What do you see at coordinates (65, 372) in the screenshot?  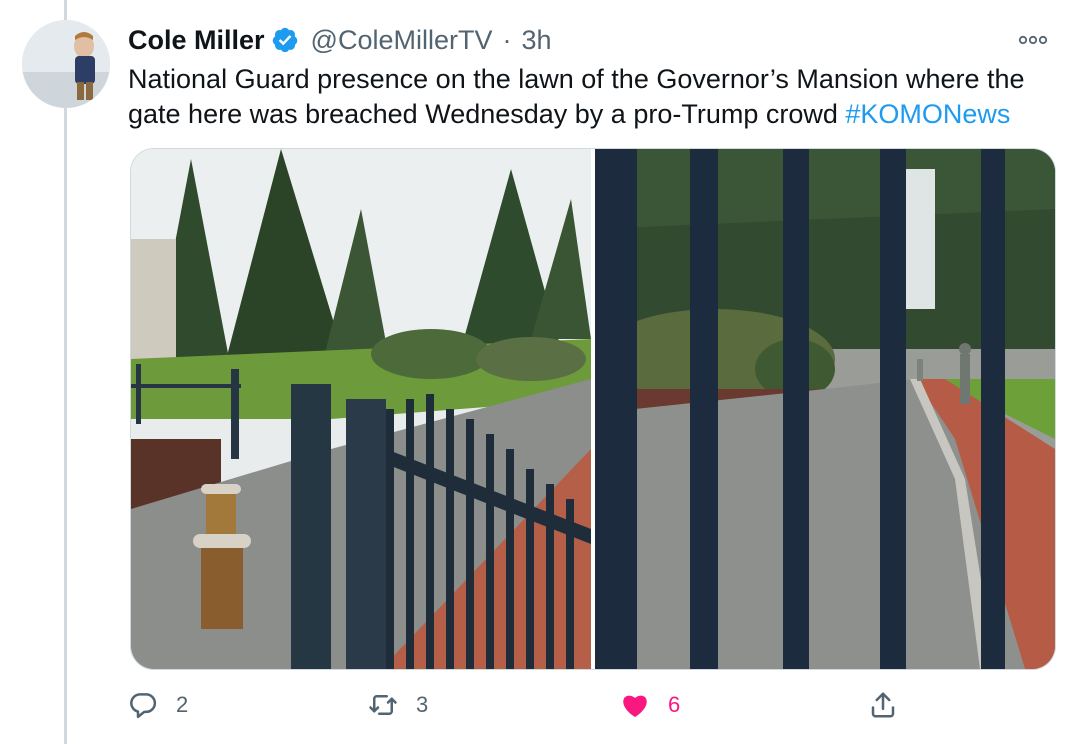 I see `thread-line` at bounding box center [65, 372].